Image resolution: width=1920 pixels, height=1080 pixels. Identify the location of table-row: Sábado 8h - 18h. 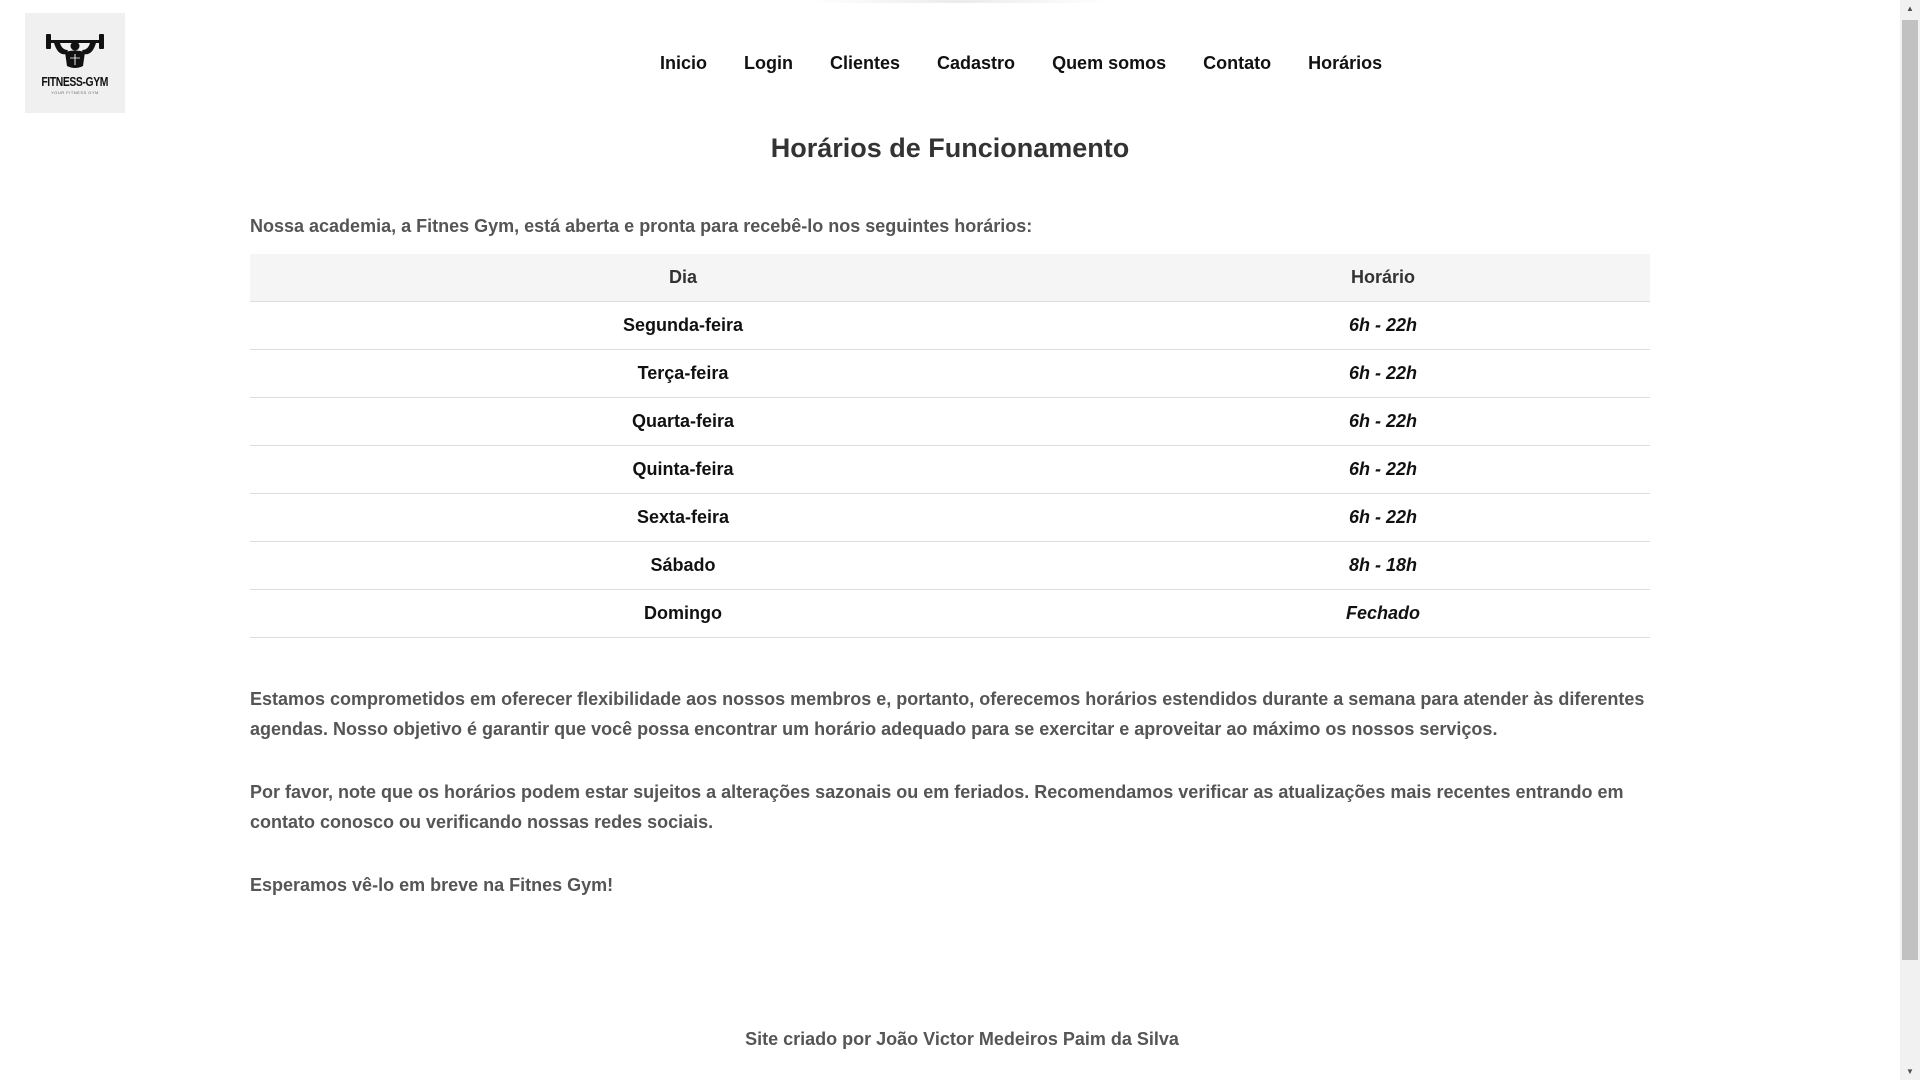
(950, 565).